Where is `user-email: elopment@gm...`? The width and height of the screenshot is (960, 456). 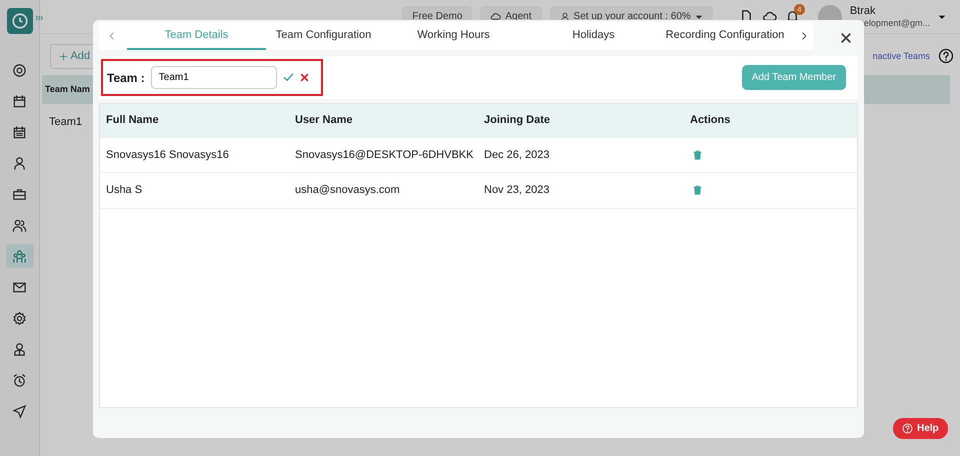
user-email: elopment@gm... is located at coordinates (896, 24).